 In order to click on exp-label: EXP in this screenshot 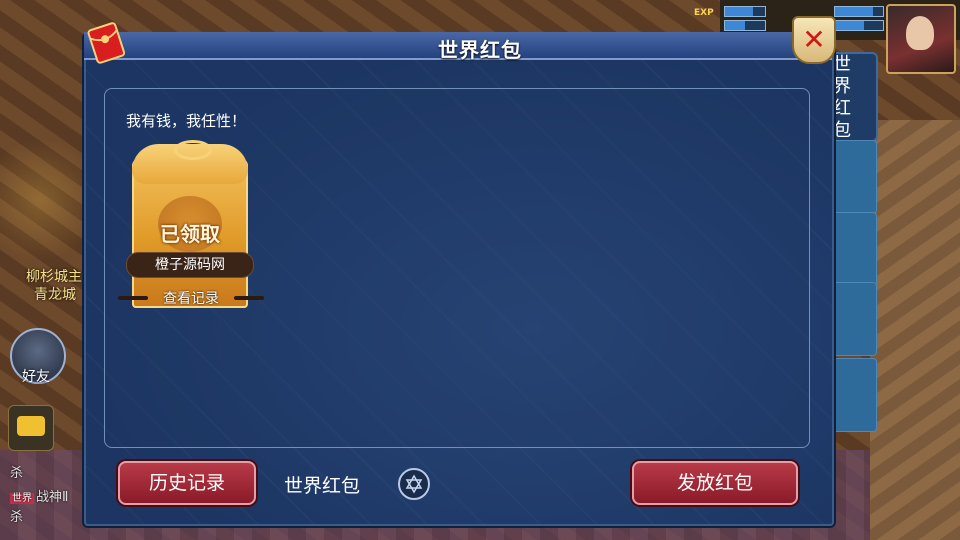, I will do `click(704, 13)`.